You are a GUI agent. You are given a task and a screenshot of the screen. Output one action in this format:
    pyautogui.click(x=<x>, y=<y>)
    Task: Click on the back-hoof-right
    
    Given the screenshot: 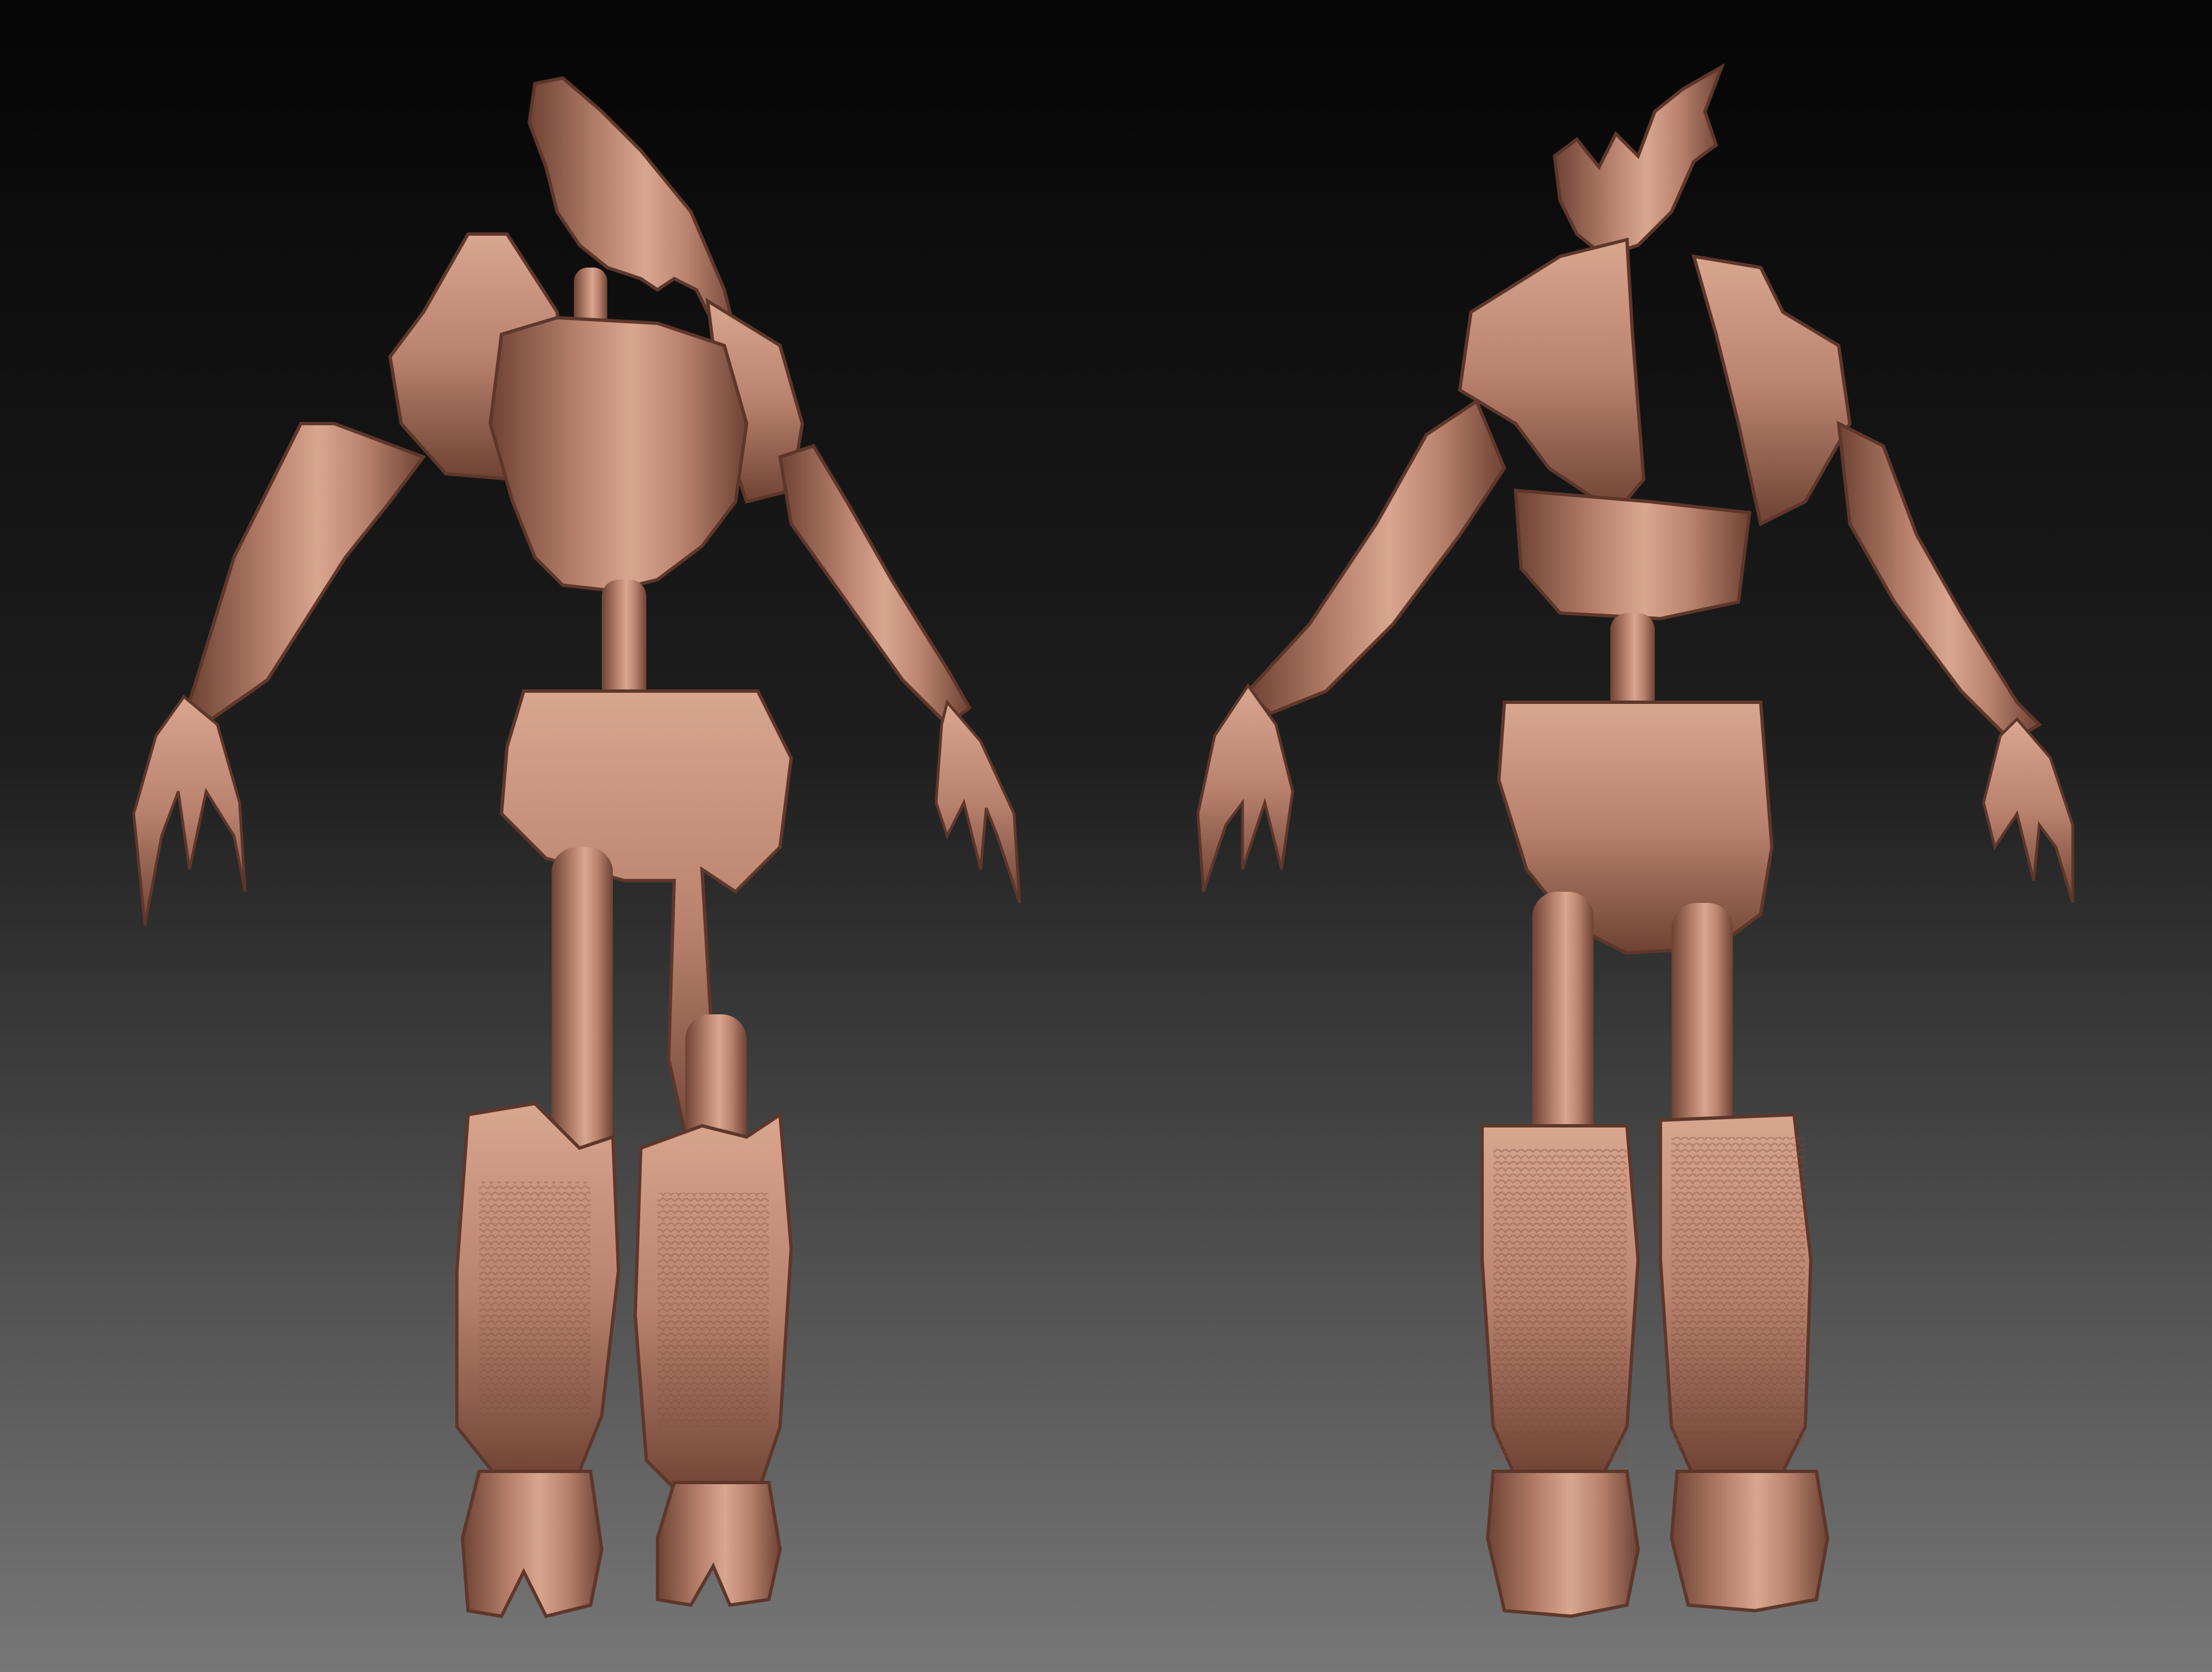 What is the action you would take?
    pyautogui.click(x=1749, y=1541)
    